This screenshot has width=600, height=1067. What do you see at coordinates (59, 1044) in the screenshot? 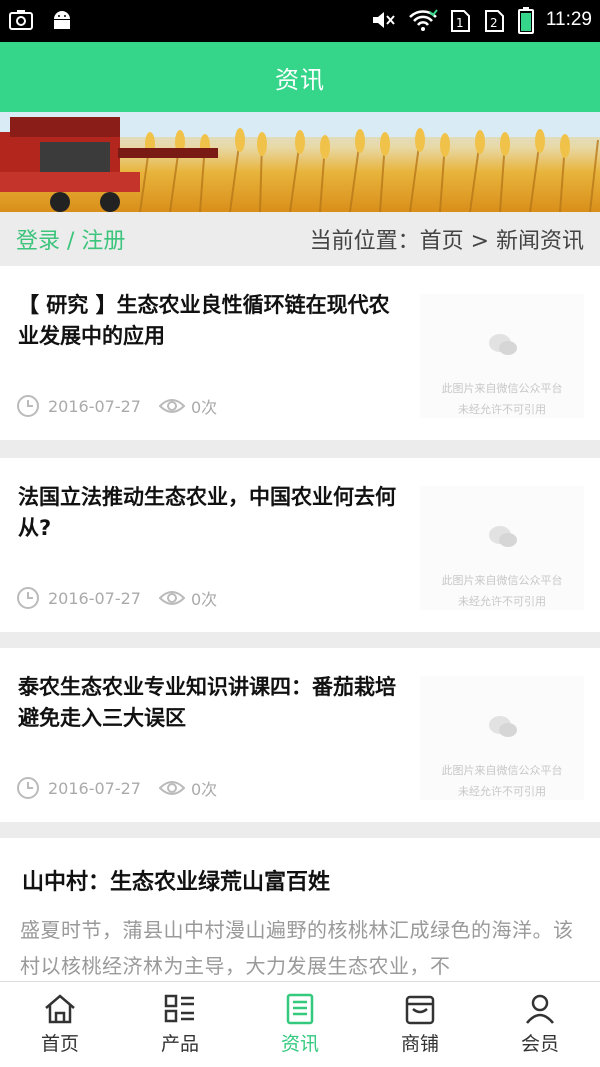
I see `tab-label: 首页` at bounding box center [59, 1044].